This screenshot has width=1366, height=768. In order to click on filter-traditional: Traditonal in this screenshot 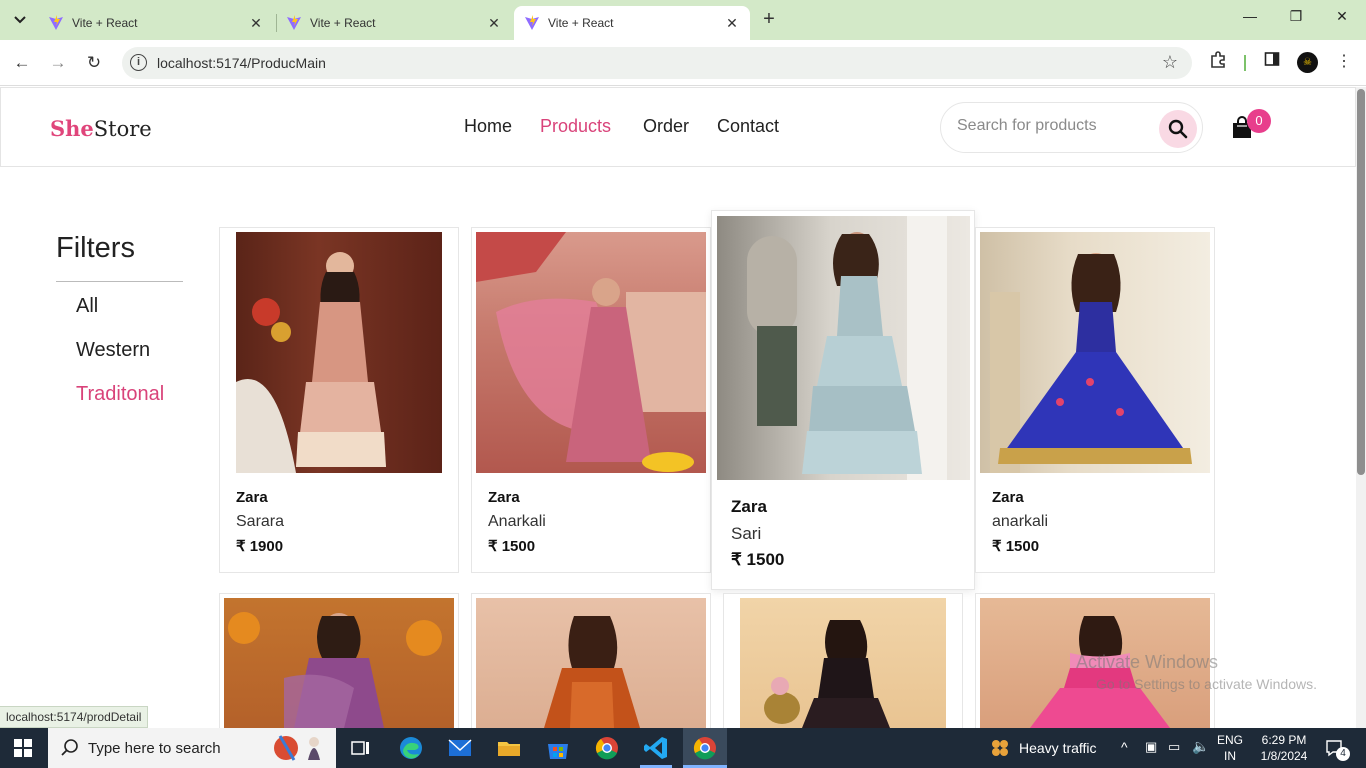, I will do `click(120, 394)`.